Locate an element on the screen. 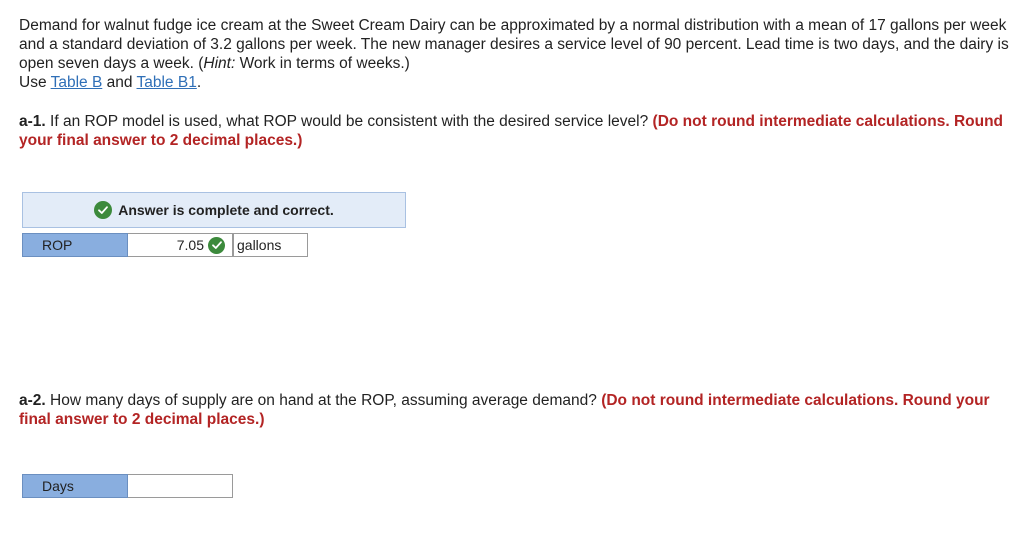  rop-answer-row: ROP 7.05 gallons is located at coordinates (165, 245).